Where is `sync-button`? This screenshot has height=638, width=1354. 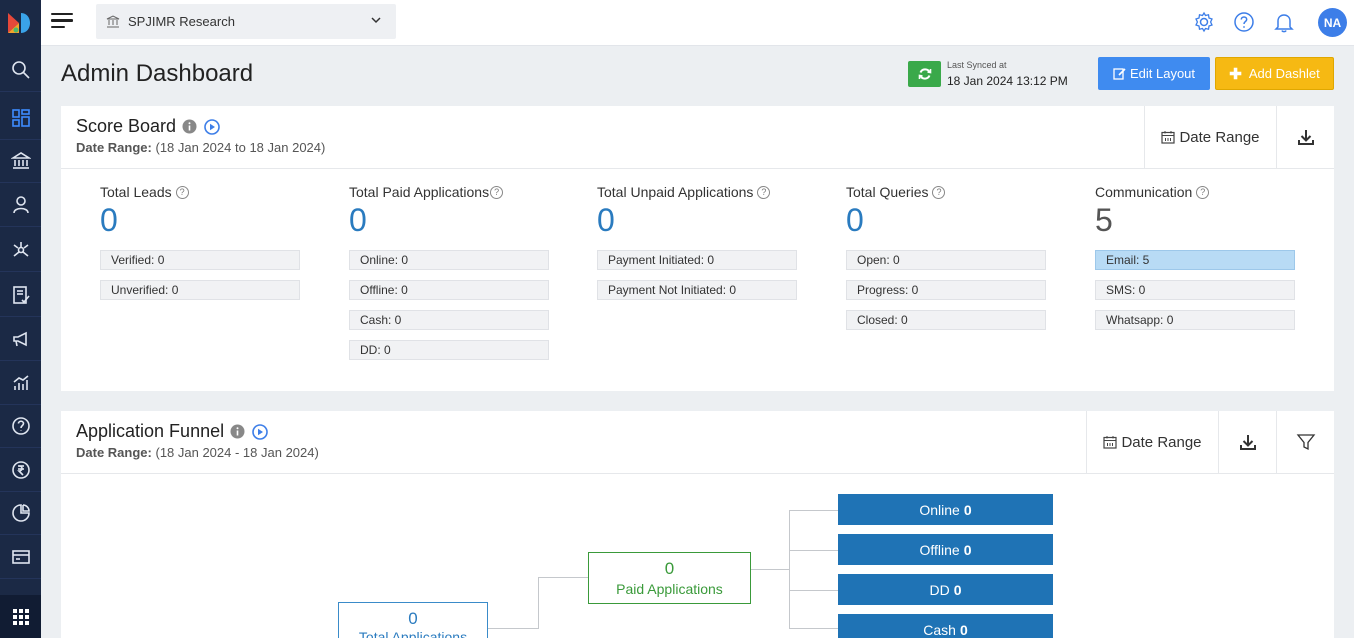 sync-button is located at coordinates (924, 74).